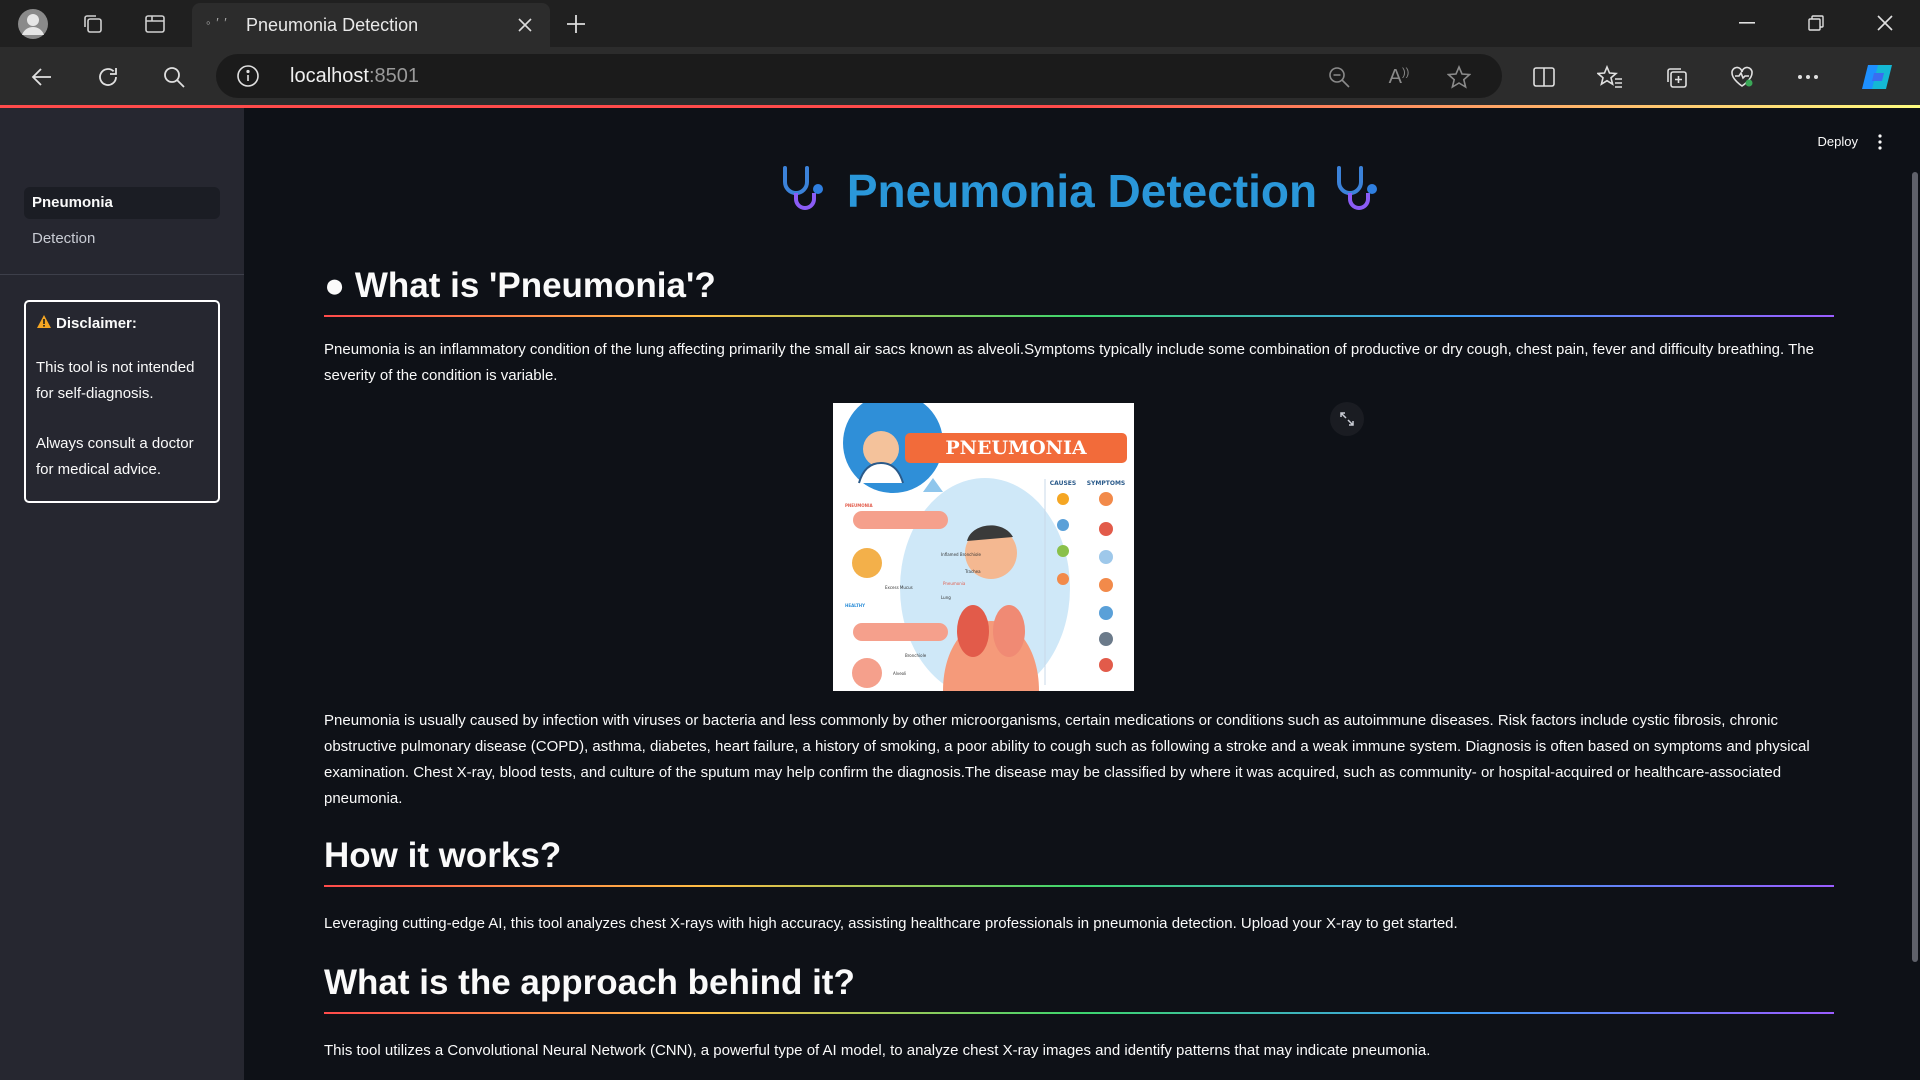 This screenshot has width=1920, height=1080. What do you see at coordinates (443, 855) in the screenshot?
I see `section-heading: How it works?` at bounding box center [443, 855].